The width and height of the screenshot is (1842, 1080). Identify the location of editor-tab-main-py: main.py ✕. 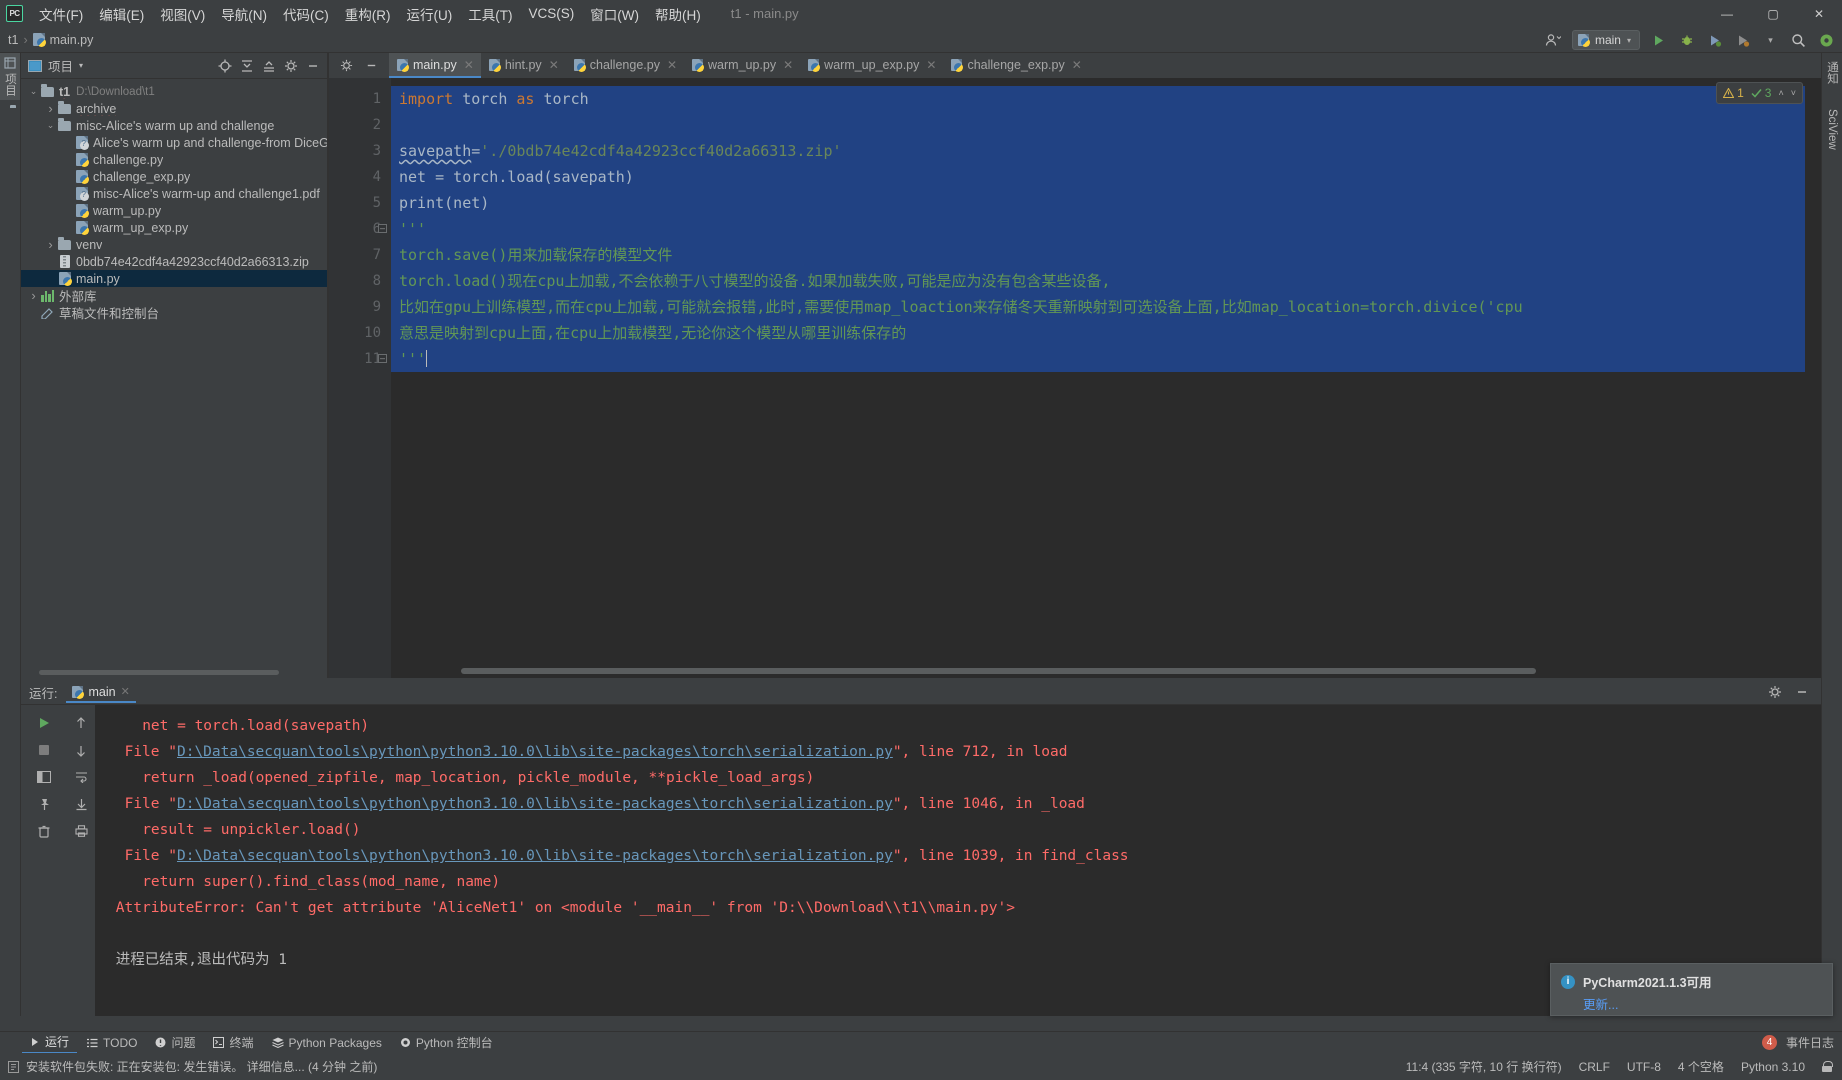
(435, 65).